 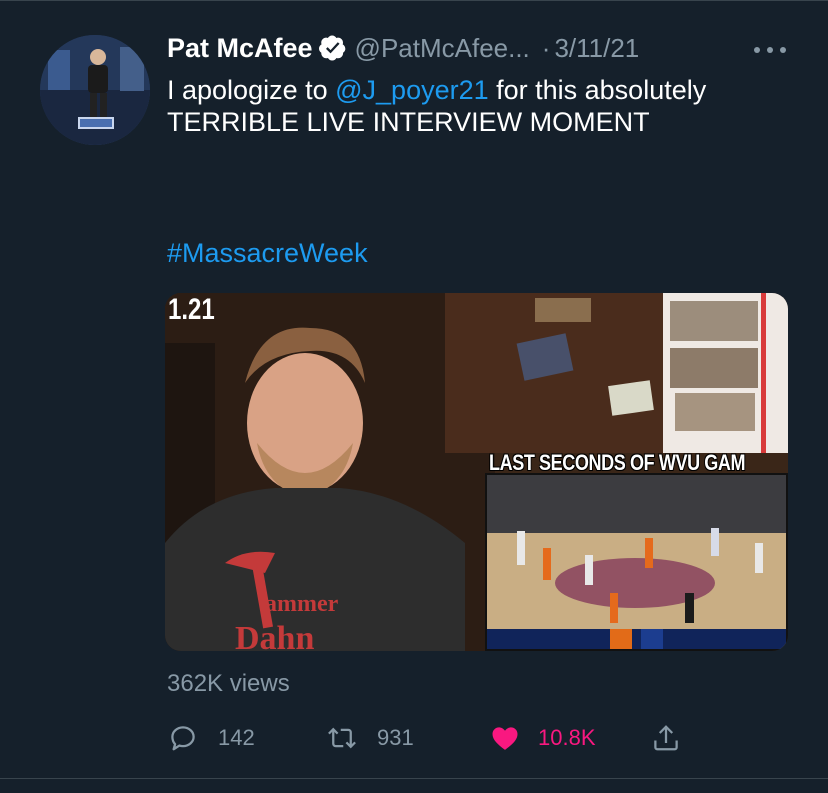 I want to click on share-button, so click(x=666, y=738).